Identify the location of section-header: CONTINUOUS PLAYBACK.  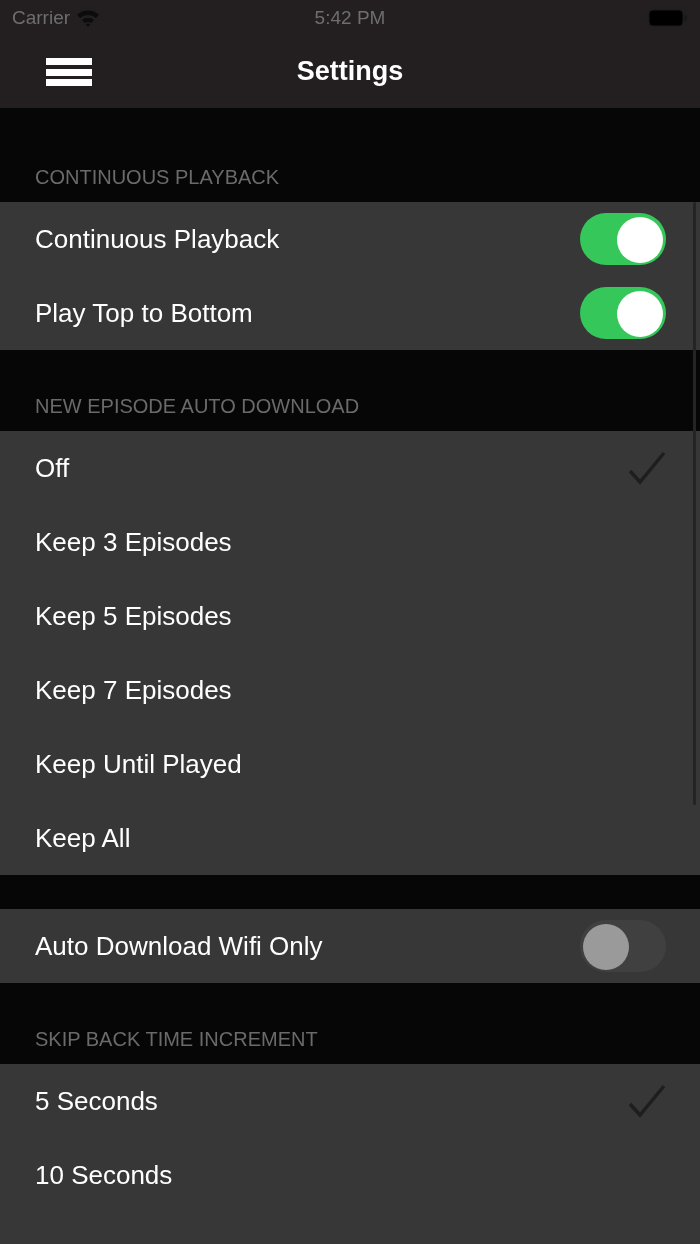
(157, 177).